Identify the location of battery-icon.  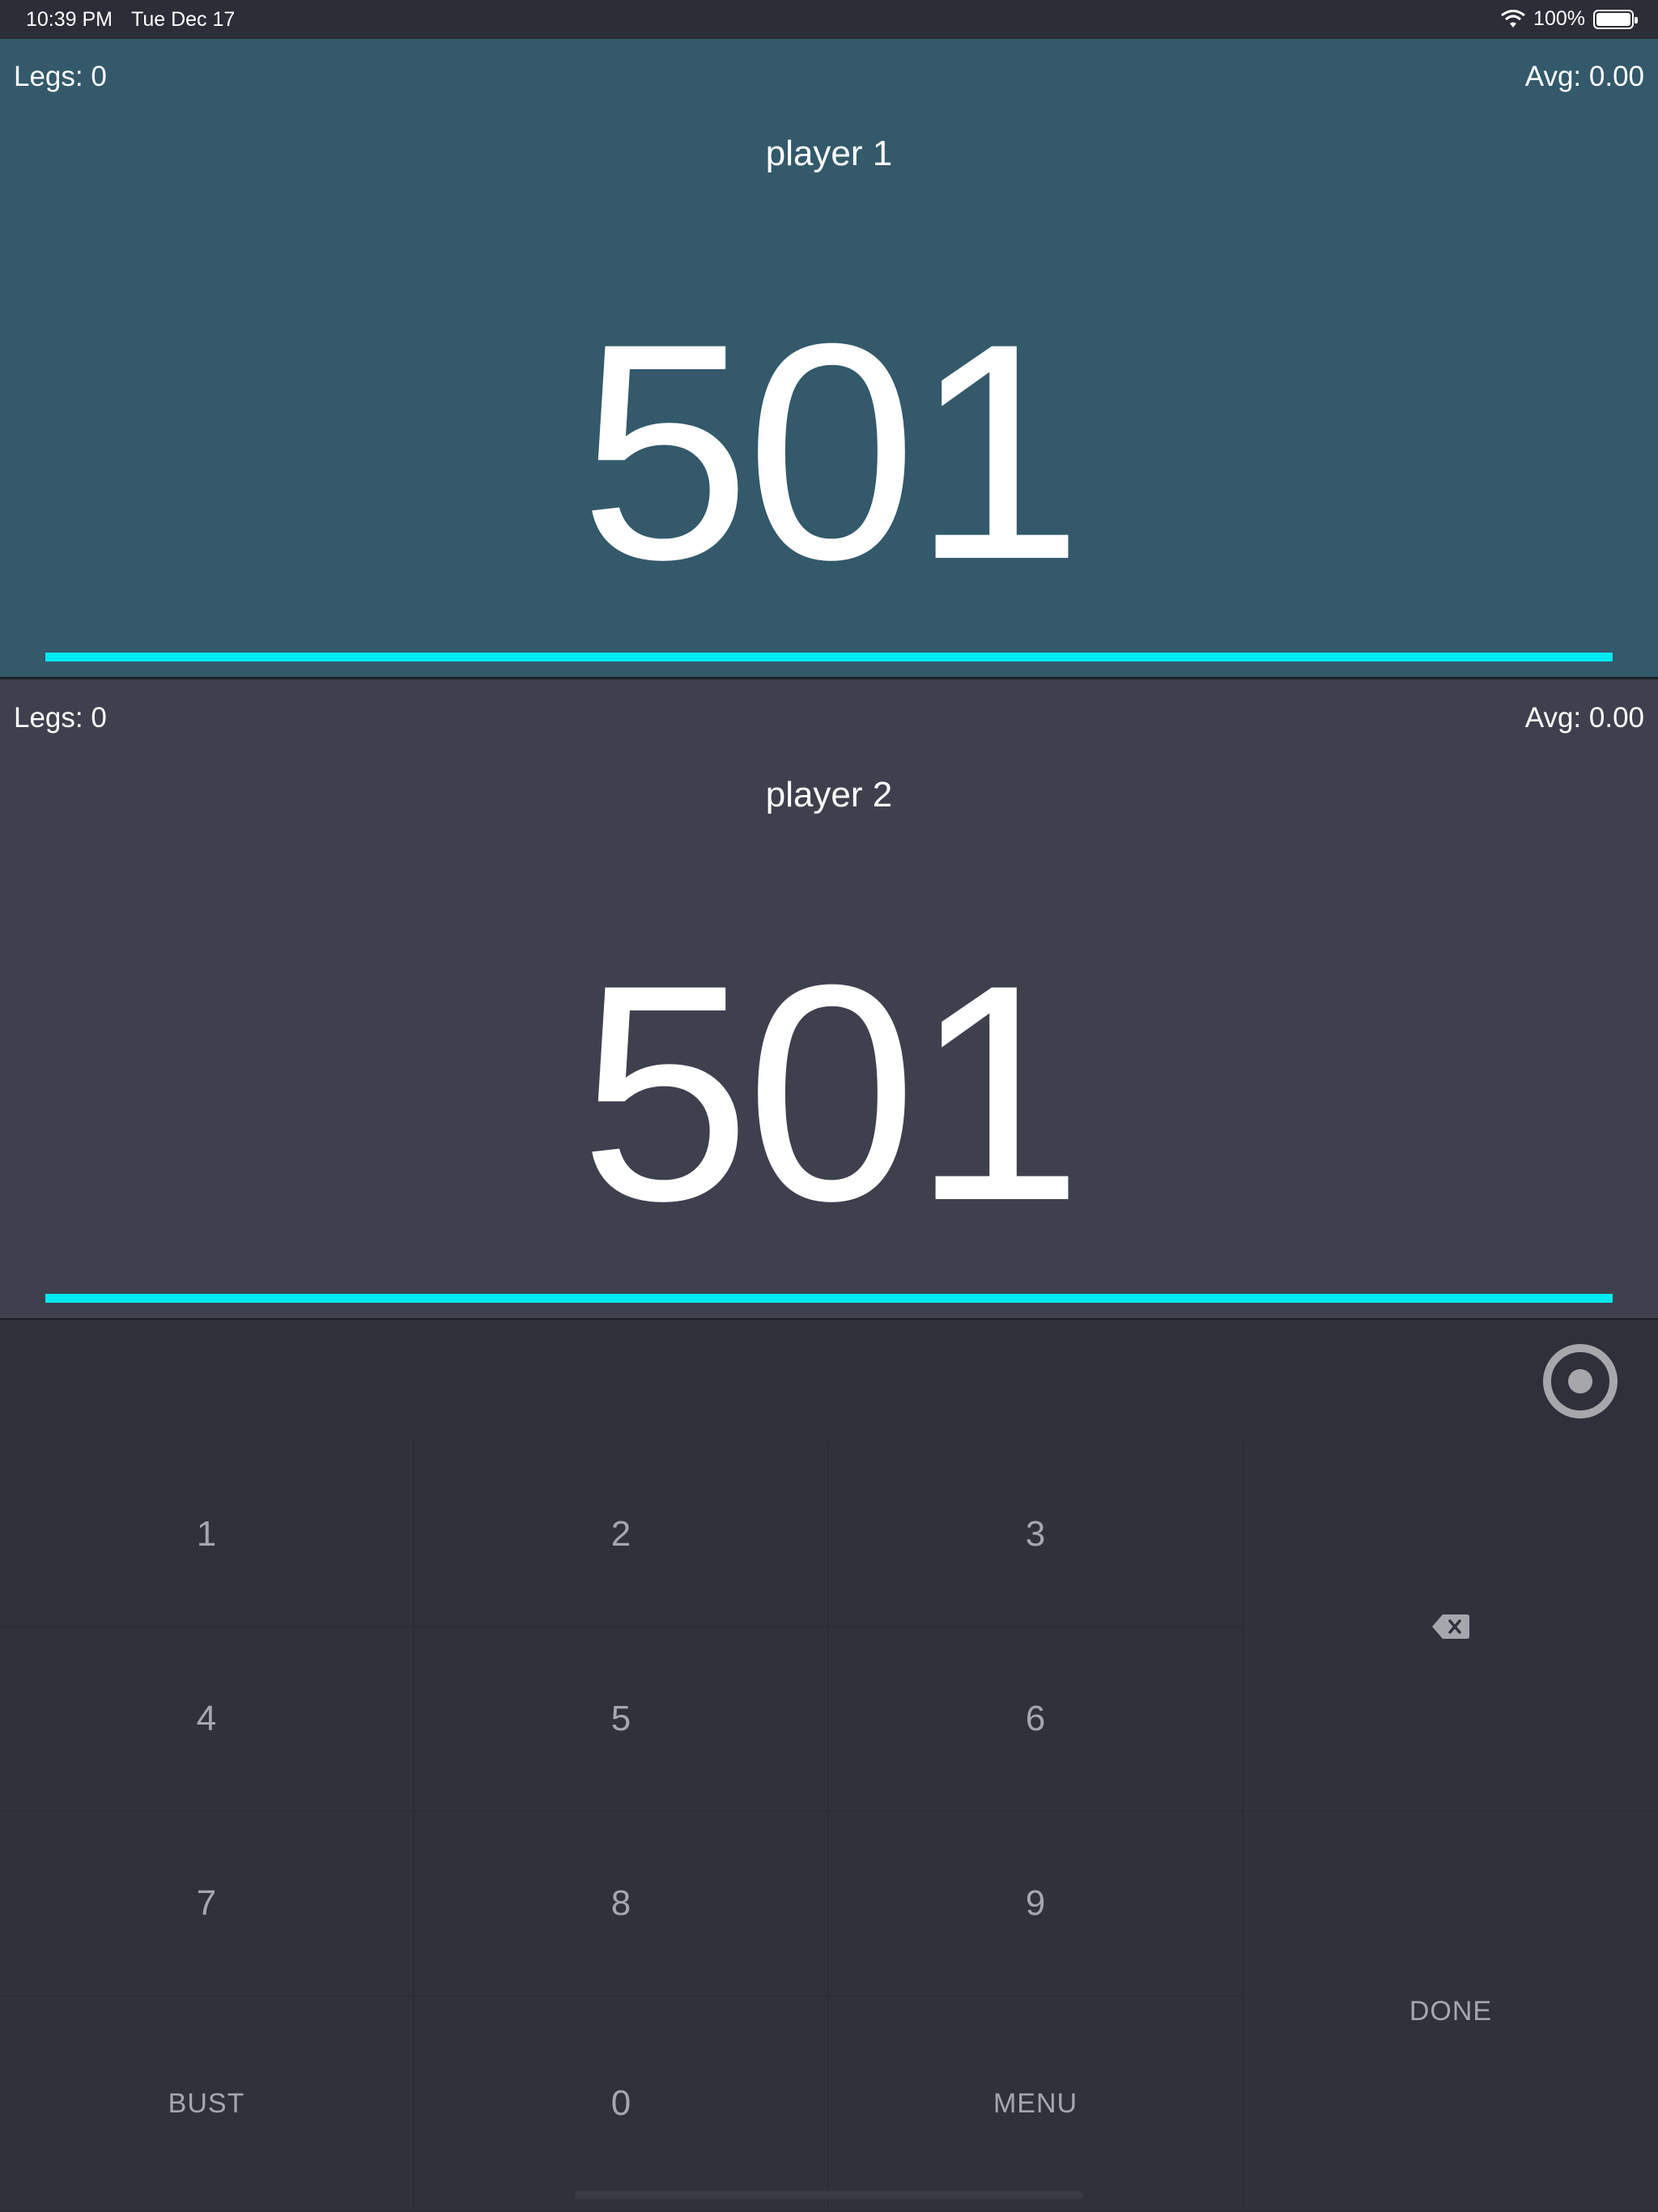
(1615, 19).